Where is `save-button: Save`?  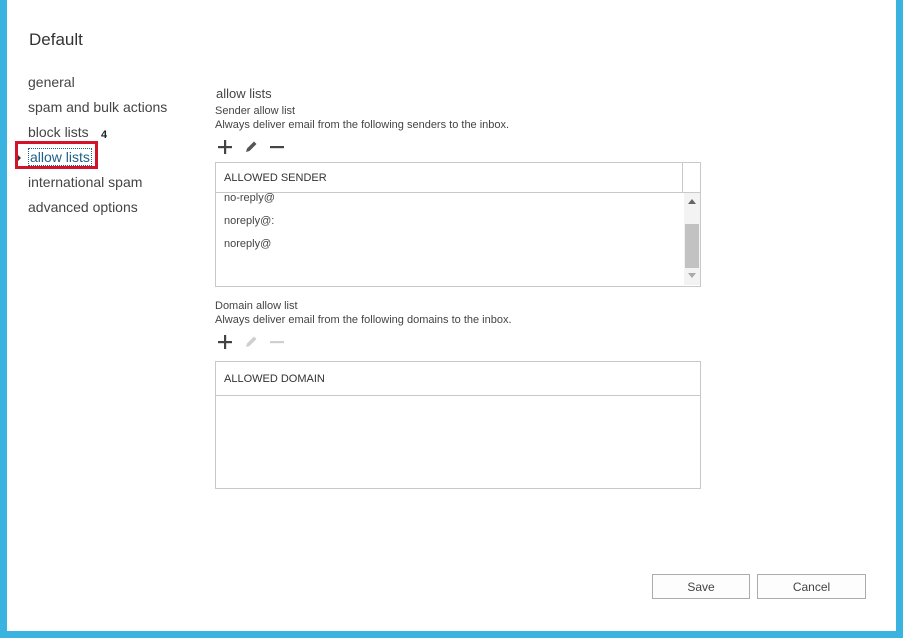 save-button: Save is located at coordinates (701, 586).